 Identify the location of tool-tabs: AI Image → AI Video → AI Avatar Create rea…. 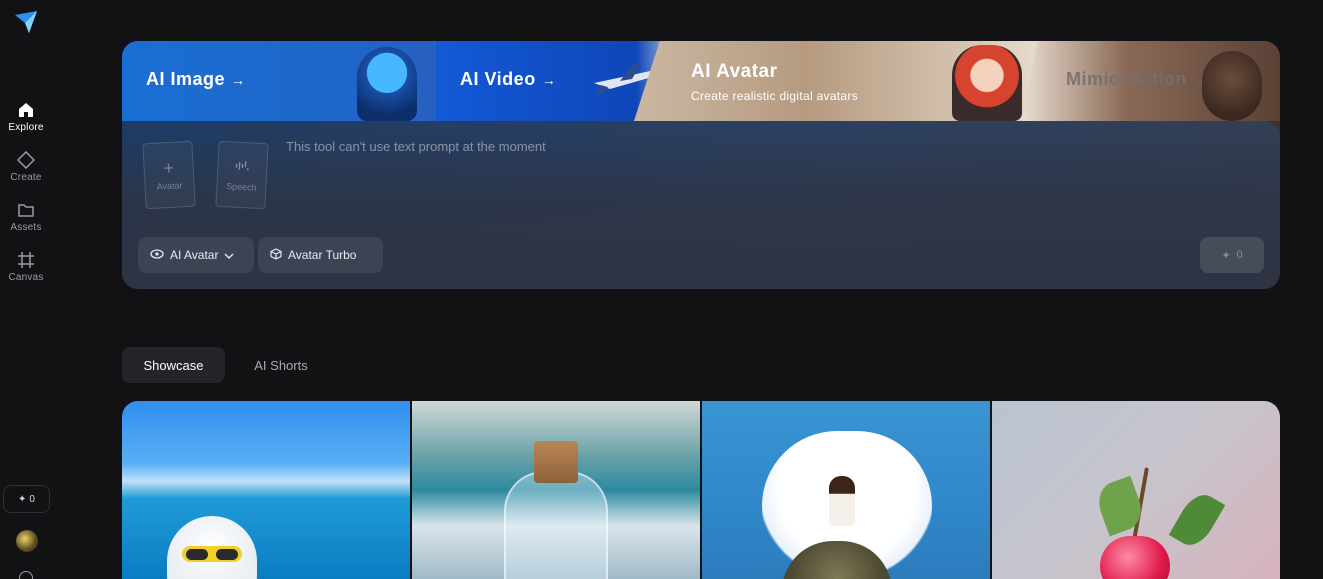
(701, 81).